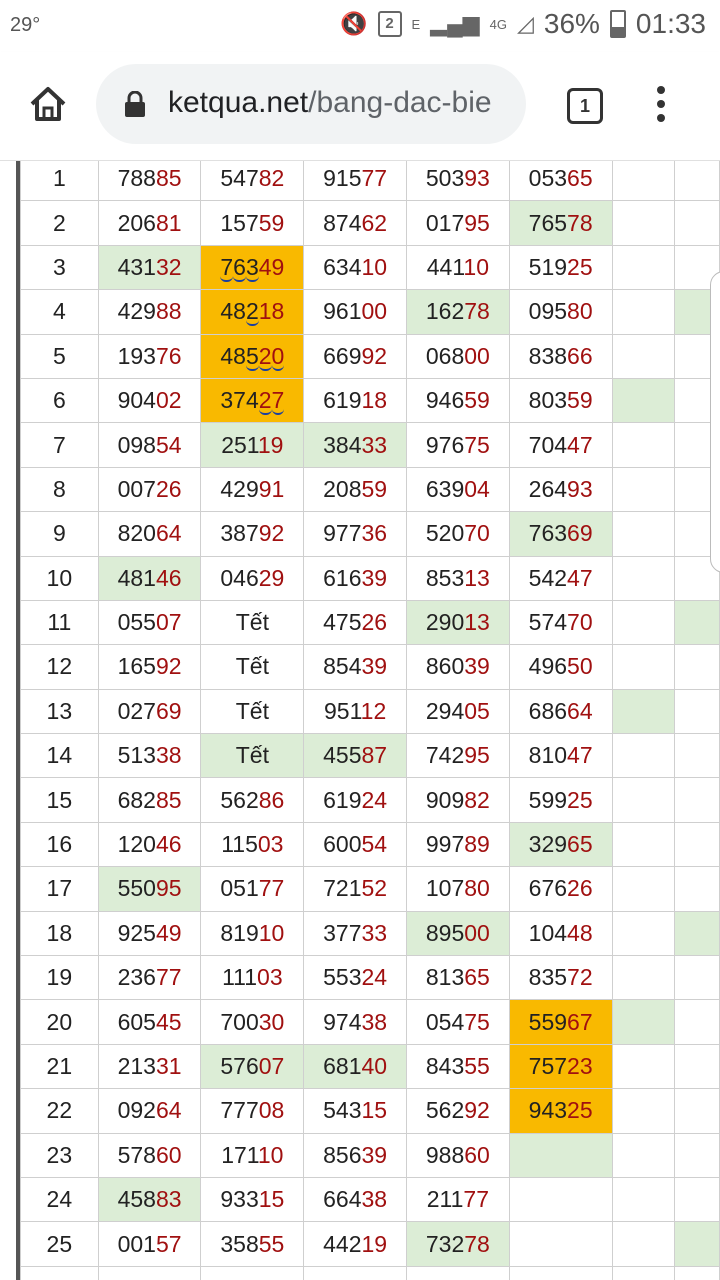 The width and height of the screenshot is (720, 1280). Describe the element at coordinates (445, 799) in the screenshot. I see `head-digits: 909` at that location.